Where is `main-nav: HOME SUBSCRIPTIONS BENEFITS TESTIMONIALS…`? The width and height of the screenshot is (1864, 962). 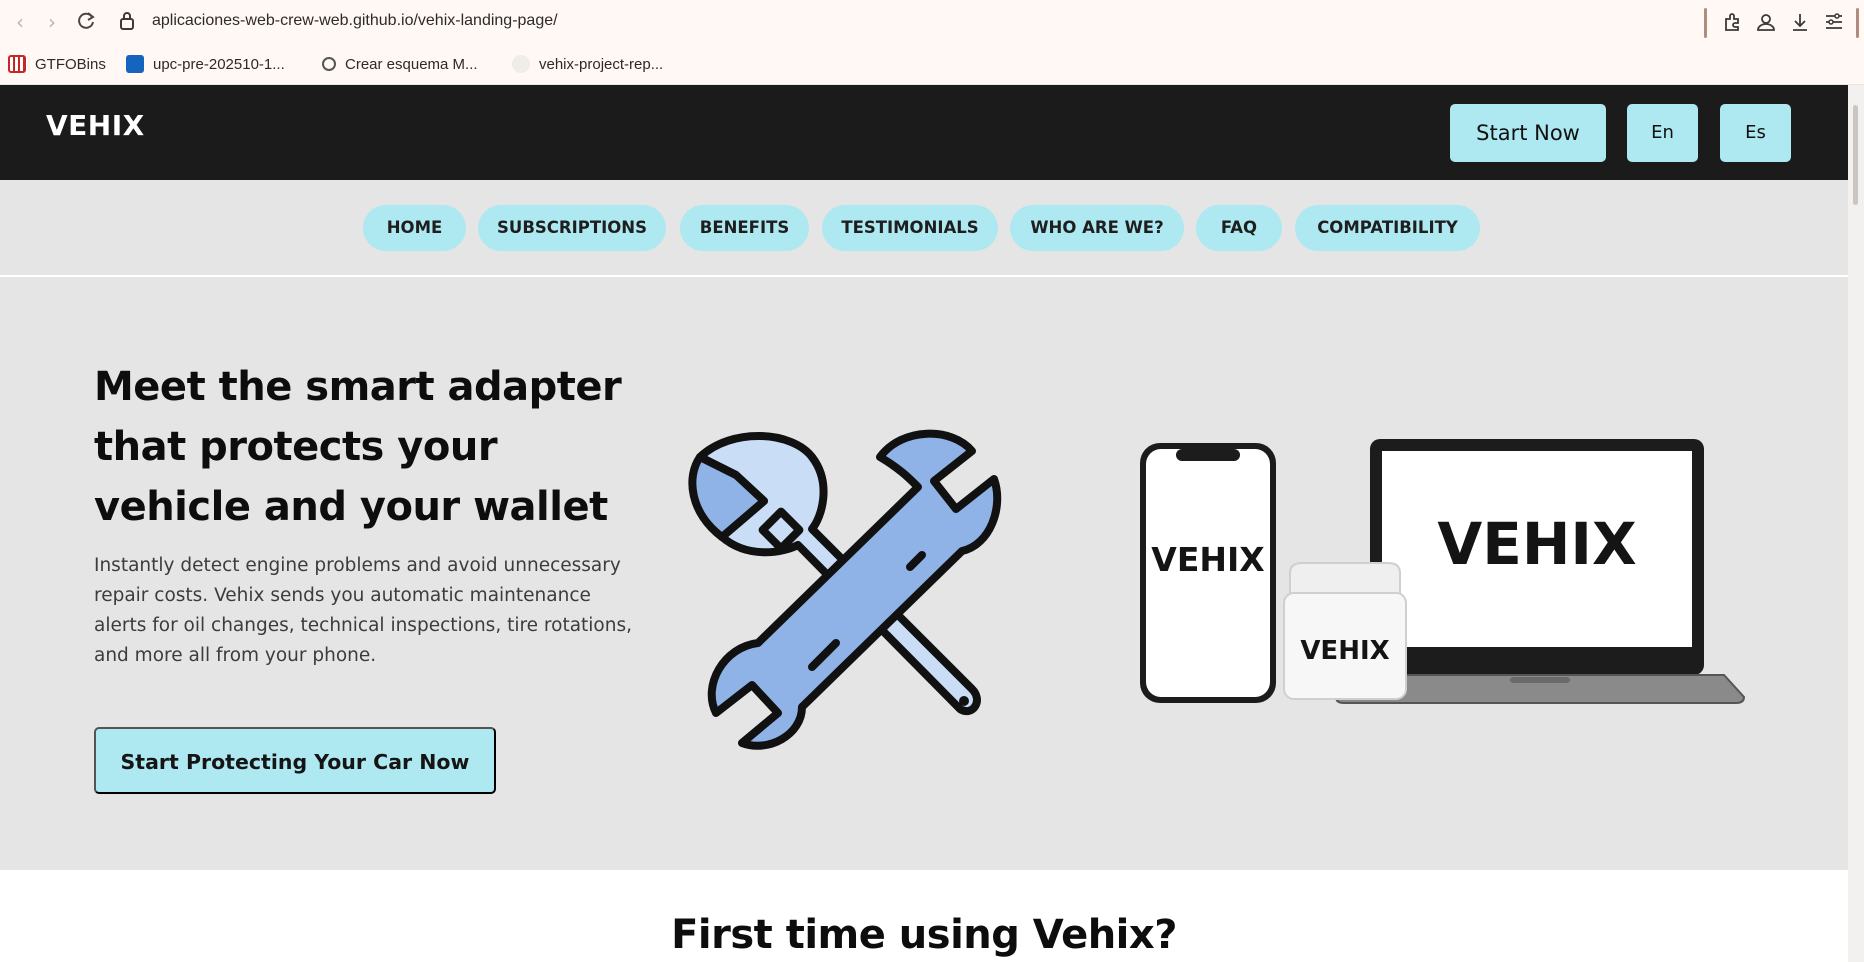 main-nav: HOME SUBSCRIPTIONS BENEFITS TESTIMONIALS… is located at coordinates (924, 228).